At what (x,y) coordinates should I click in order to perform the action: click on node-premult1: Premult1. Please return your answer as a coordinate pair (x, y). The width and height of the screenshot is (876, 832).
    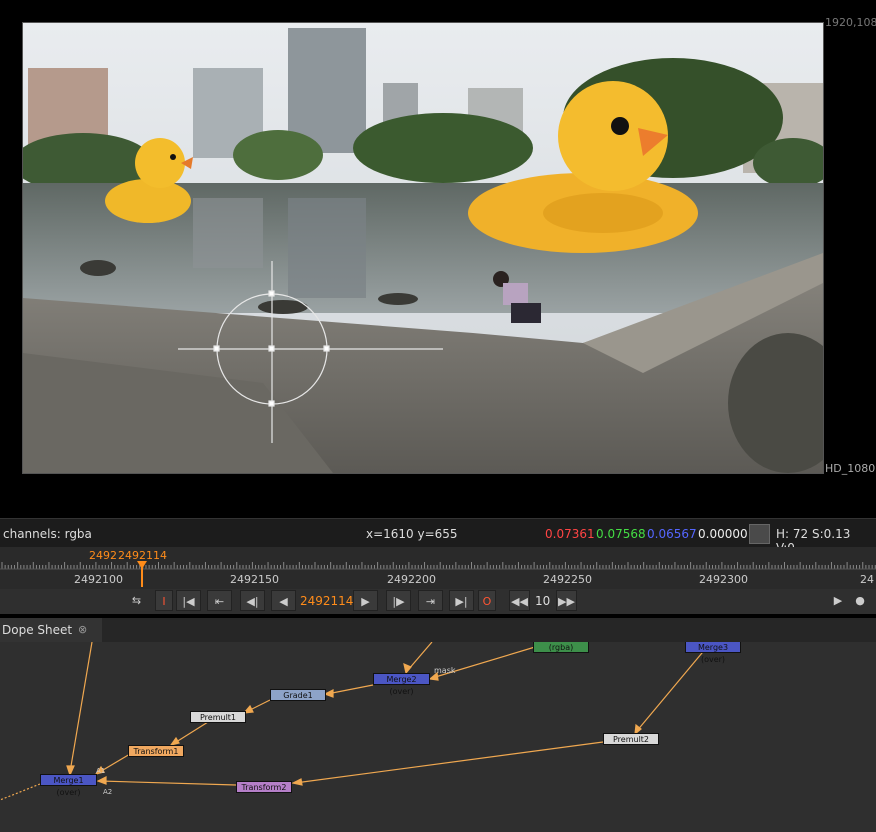
    Looking at the image, I should click on (218, 717).